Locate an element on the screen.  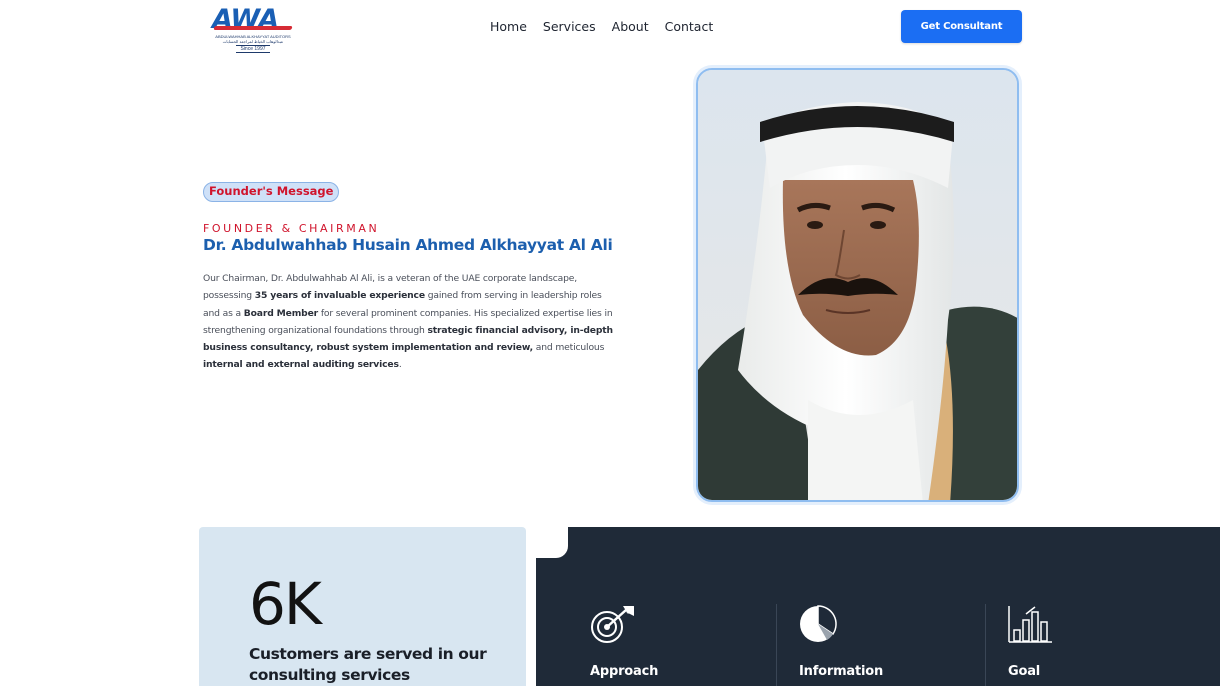
target-arrow-icon is located at coordinates (612, 624).